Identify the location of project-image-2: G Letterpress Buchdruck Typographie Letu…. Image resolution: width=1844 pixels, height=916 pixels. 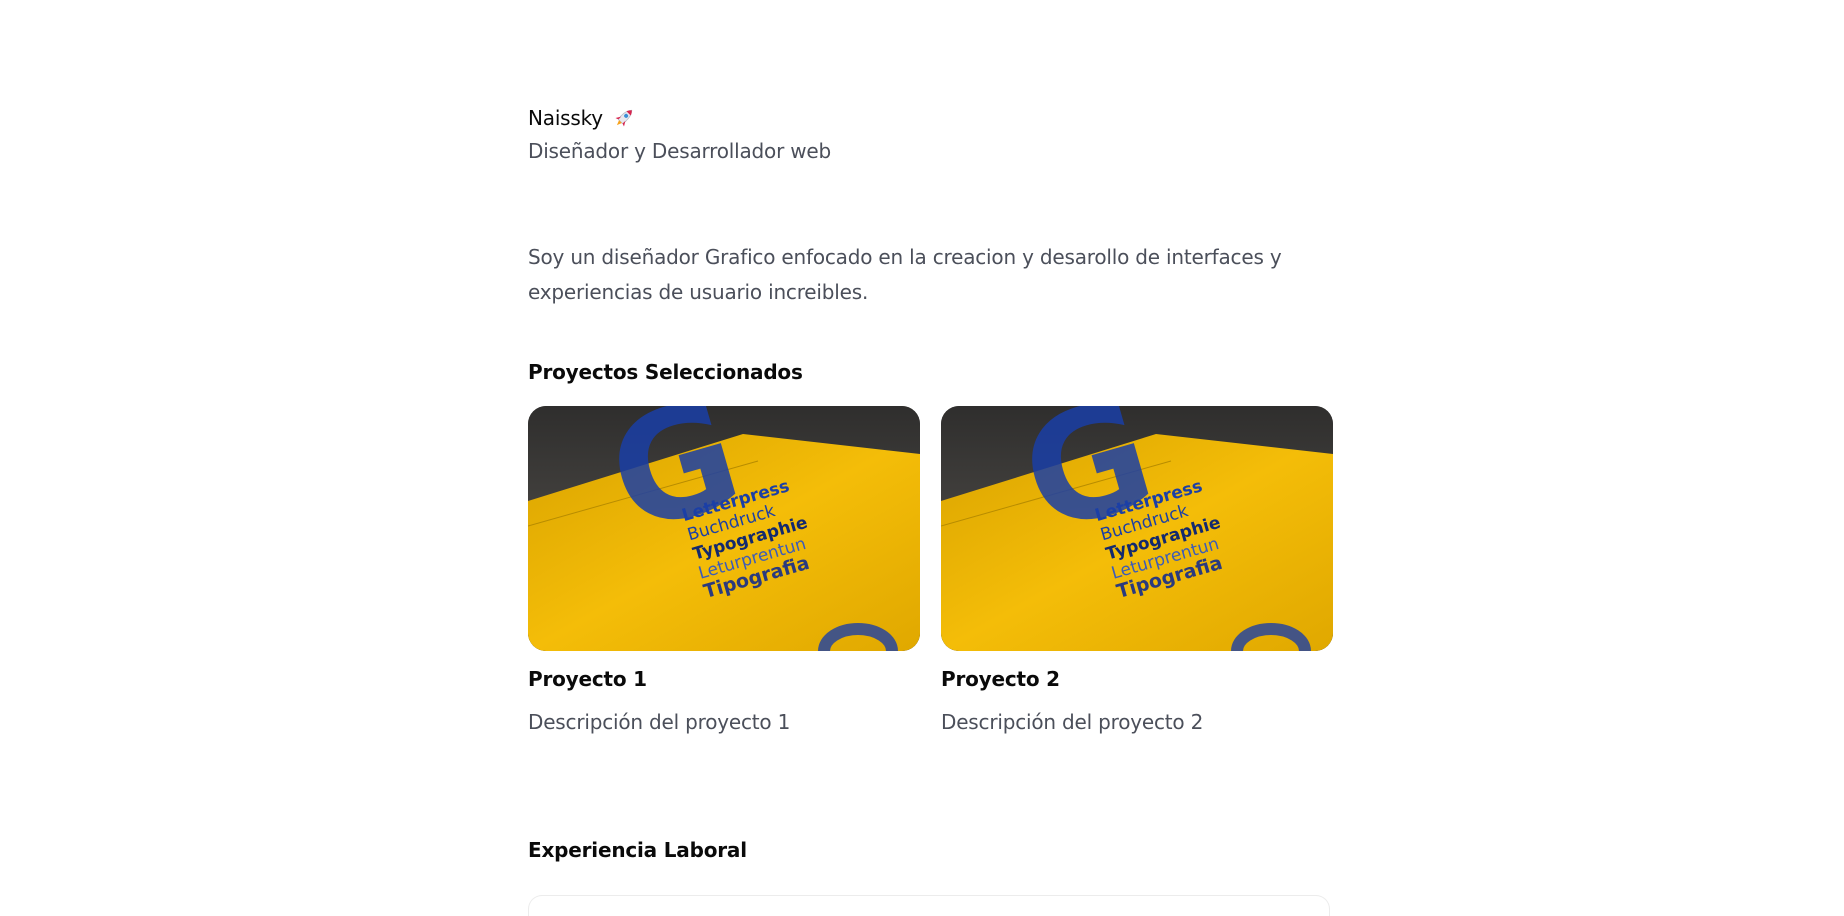
(1137, 528).